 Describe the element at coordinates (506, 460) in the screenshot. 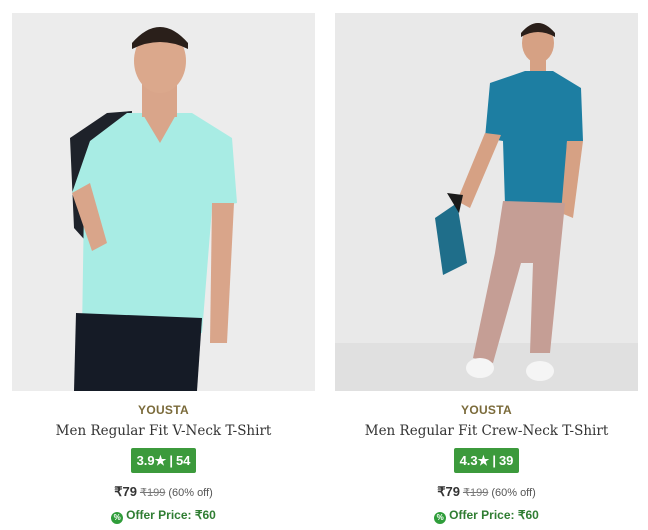

I see `review-count: 39` at that location.